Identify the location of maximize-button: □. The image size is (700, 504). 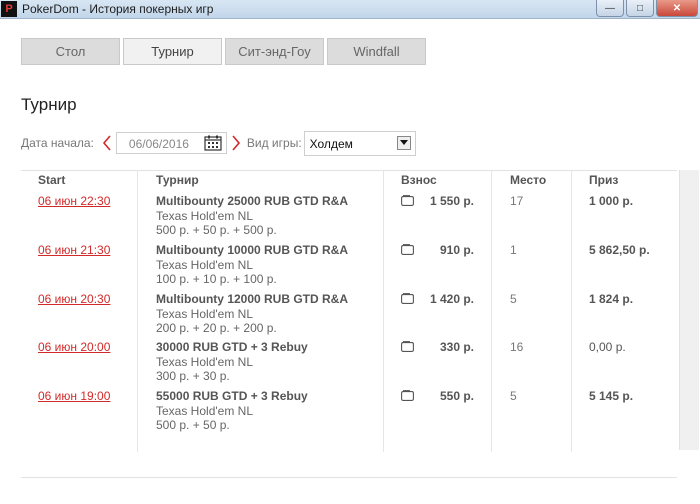
(640, 8).